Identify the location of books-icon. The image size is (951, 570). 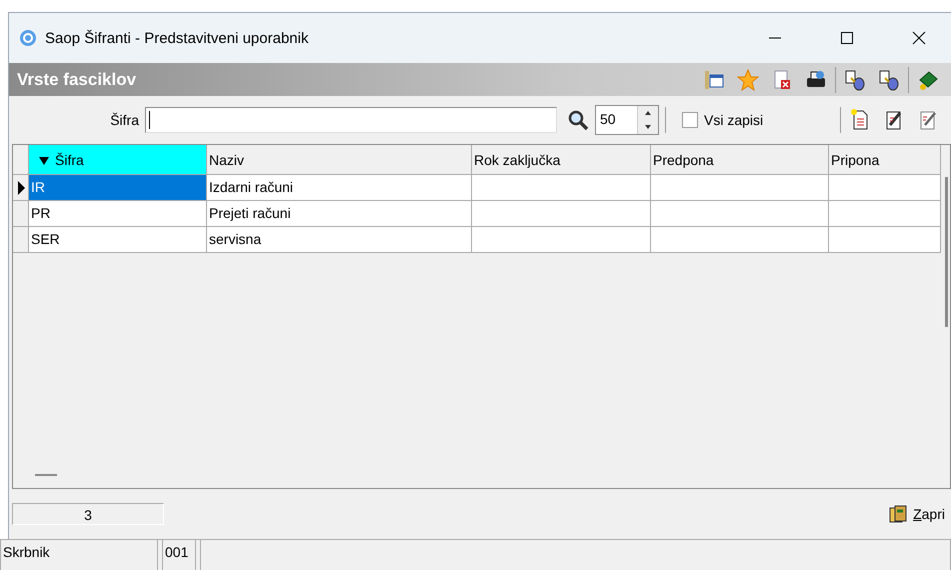
(898, 514).